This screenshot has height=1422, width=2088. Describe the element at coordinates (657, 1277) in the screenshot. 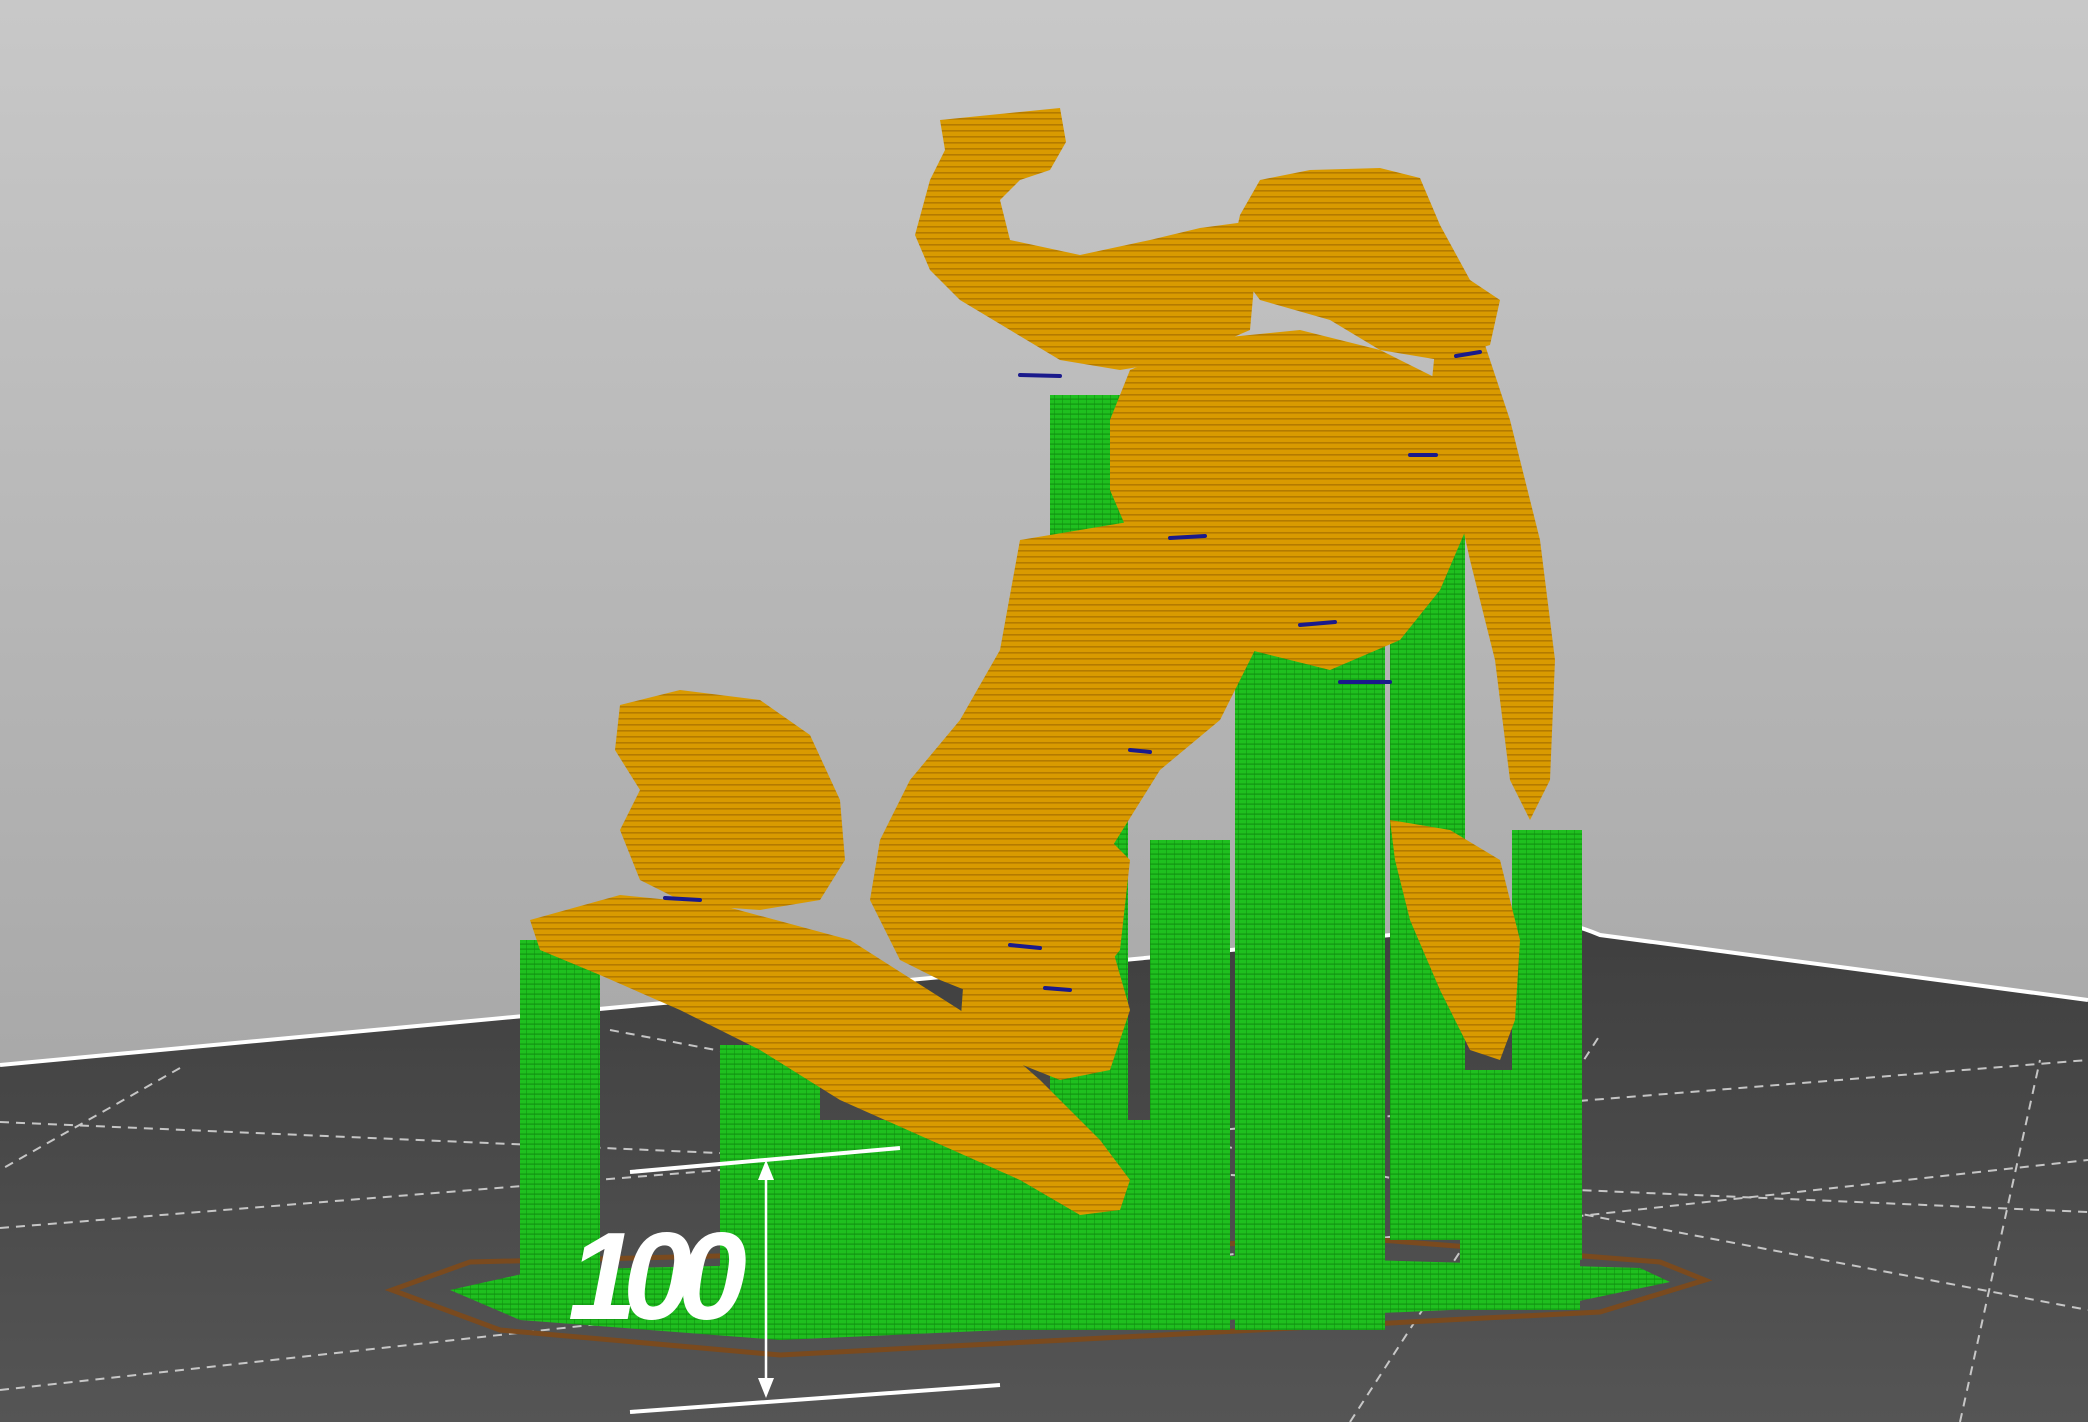

I see `height-dimension-label: 100` at that location.